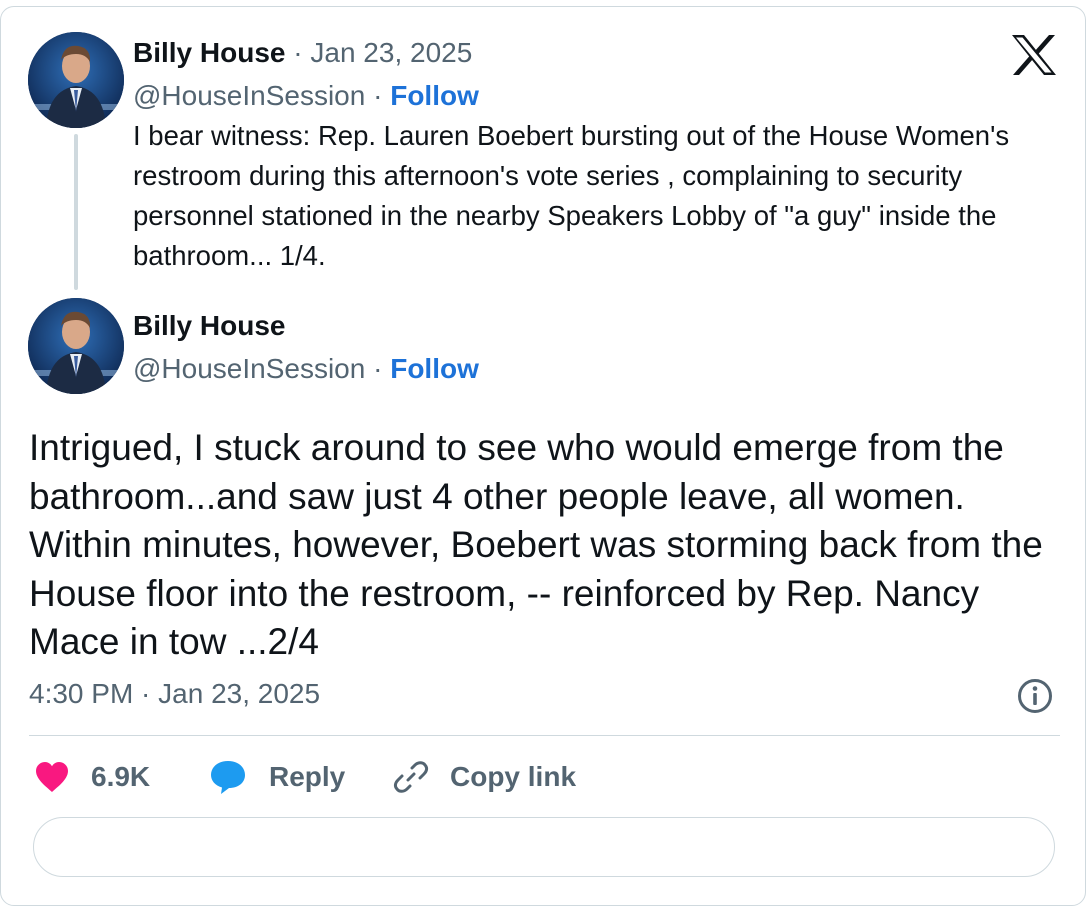  I want to click on like-button: 6.9K, so click(92, 777).